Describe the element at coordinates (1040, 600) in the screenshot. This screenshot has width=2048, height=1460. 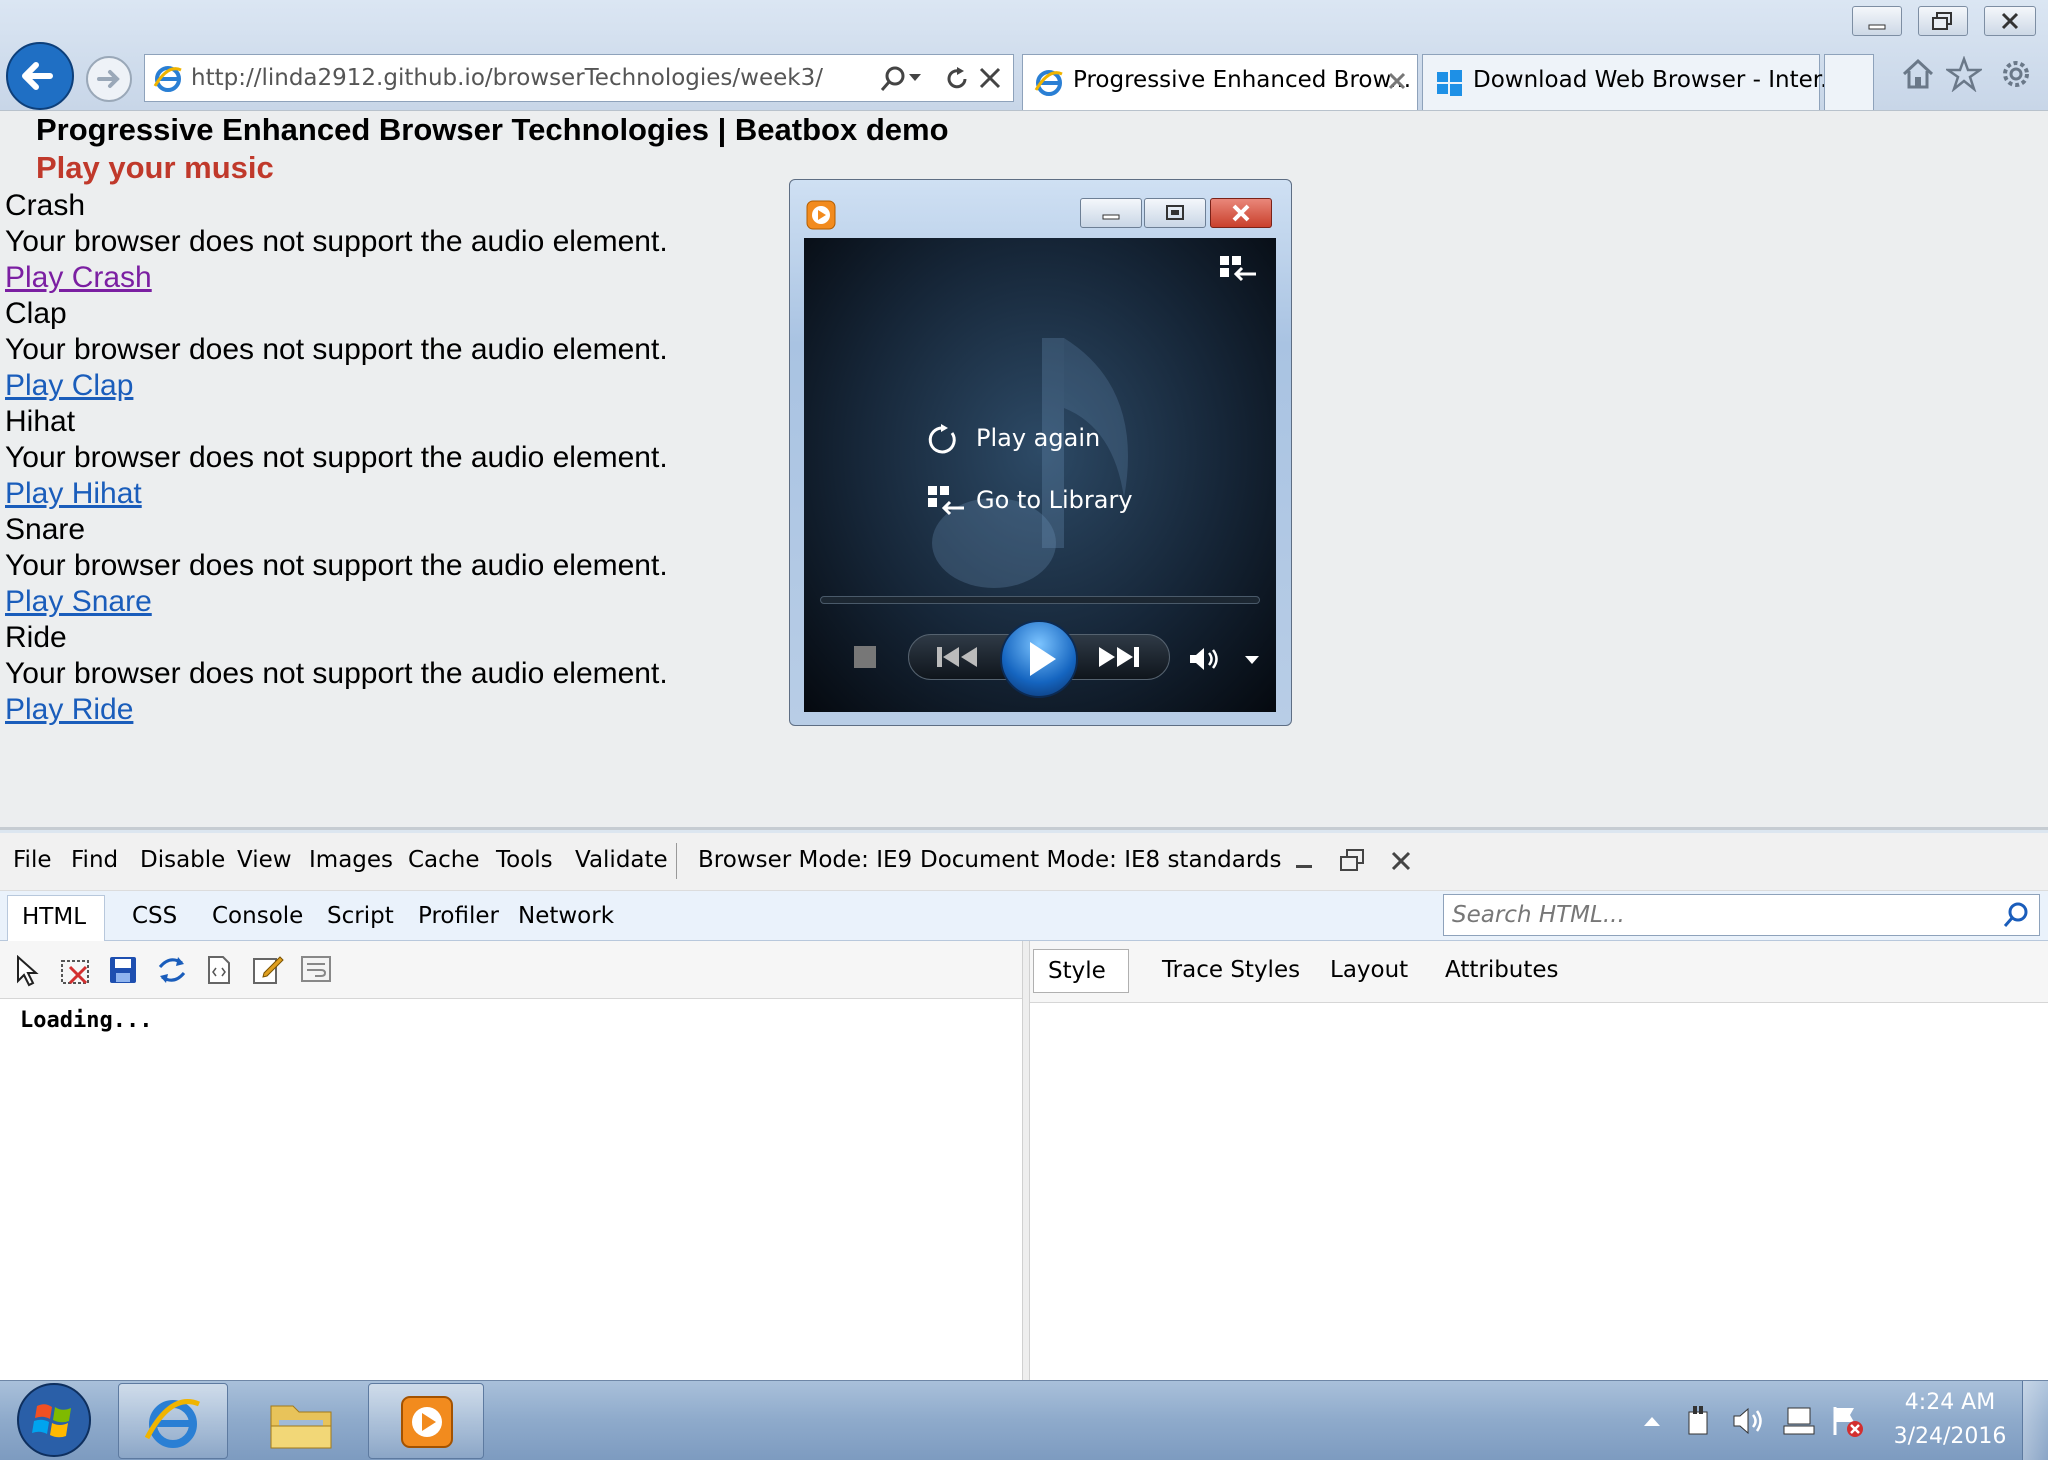
I see `seek-bar` at that location.